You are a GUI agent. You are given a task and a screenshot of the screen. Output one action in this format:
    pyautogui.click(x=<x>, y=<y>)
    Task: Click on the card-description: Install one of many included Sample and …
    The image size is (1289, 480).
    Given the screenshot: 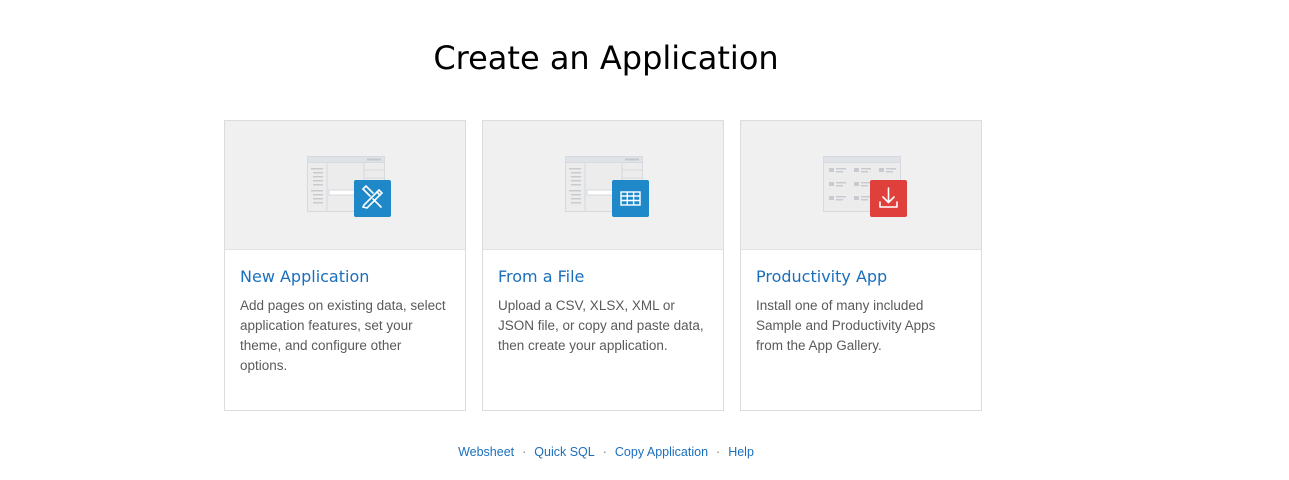 What is the action you would take?
    pyautogui.click(x=846, y=325)
    